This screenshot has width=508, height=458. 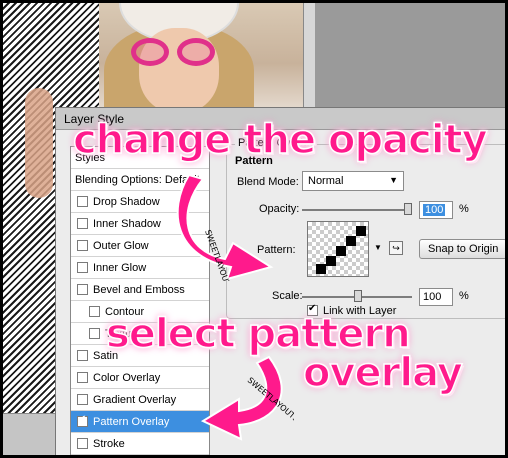 I want to click on style-item-label: Color Overlay, so click(x=127, y=378).